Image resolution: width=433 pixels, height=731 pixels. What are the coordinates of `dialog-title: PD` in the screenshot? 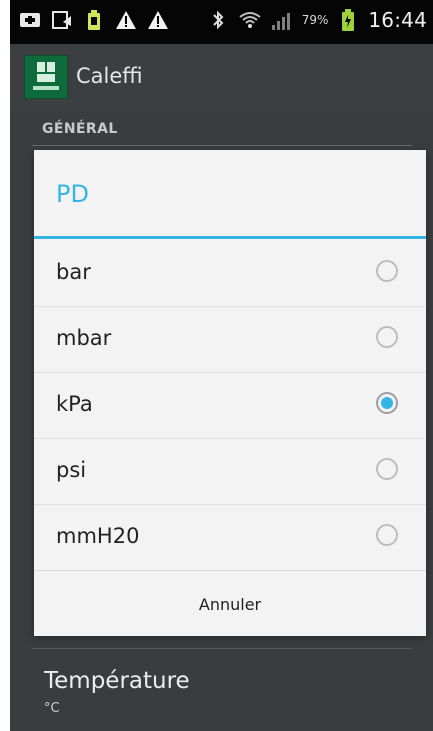 It's located at (72, 194).